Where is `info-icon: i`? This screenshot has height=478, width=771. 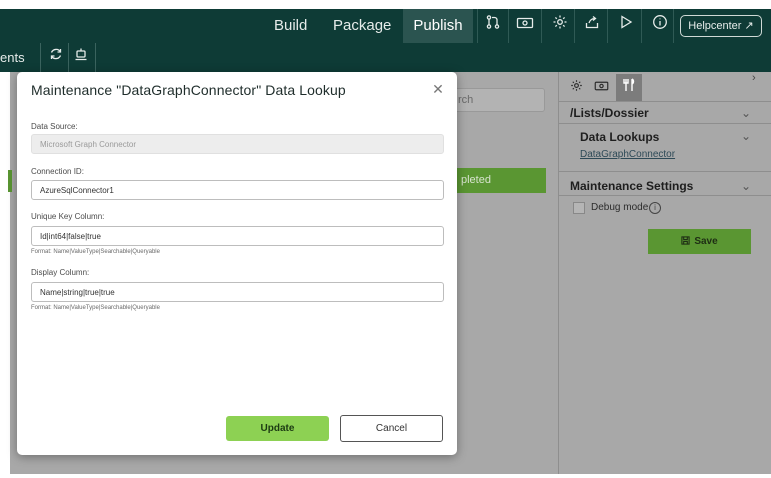
info-icon: i is located at coordinates (655, 208).